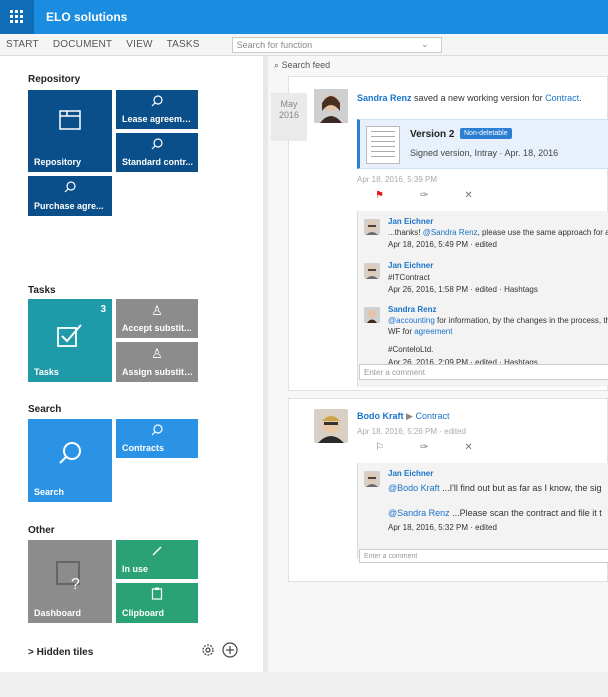  What do you see at coordinates (442, 527) in the screenshot?
I see `comment-meta: Apr 18, 2016, 5:32 PM · edited` at bounding box center [442, 527].